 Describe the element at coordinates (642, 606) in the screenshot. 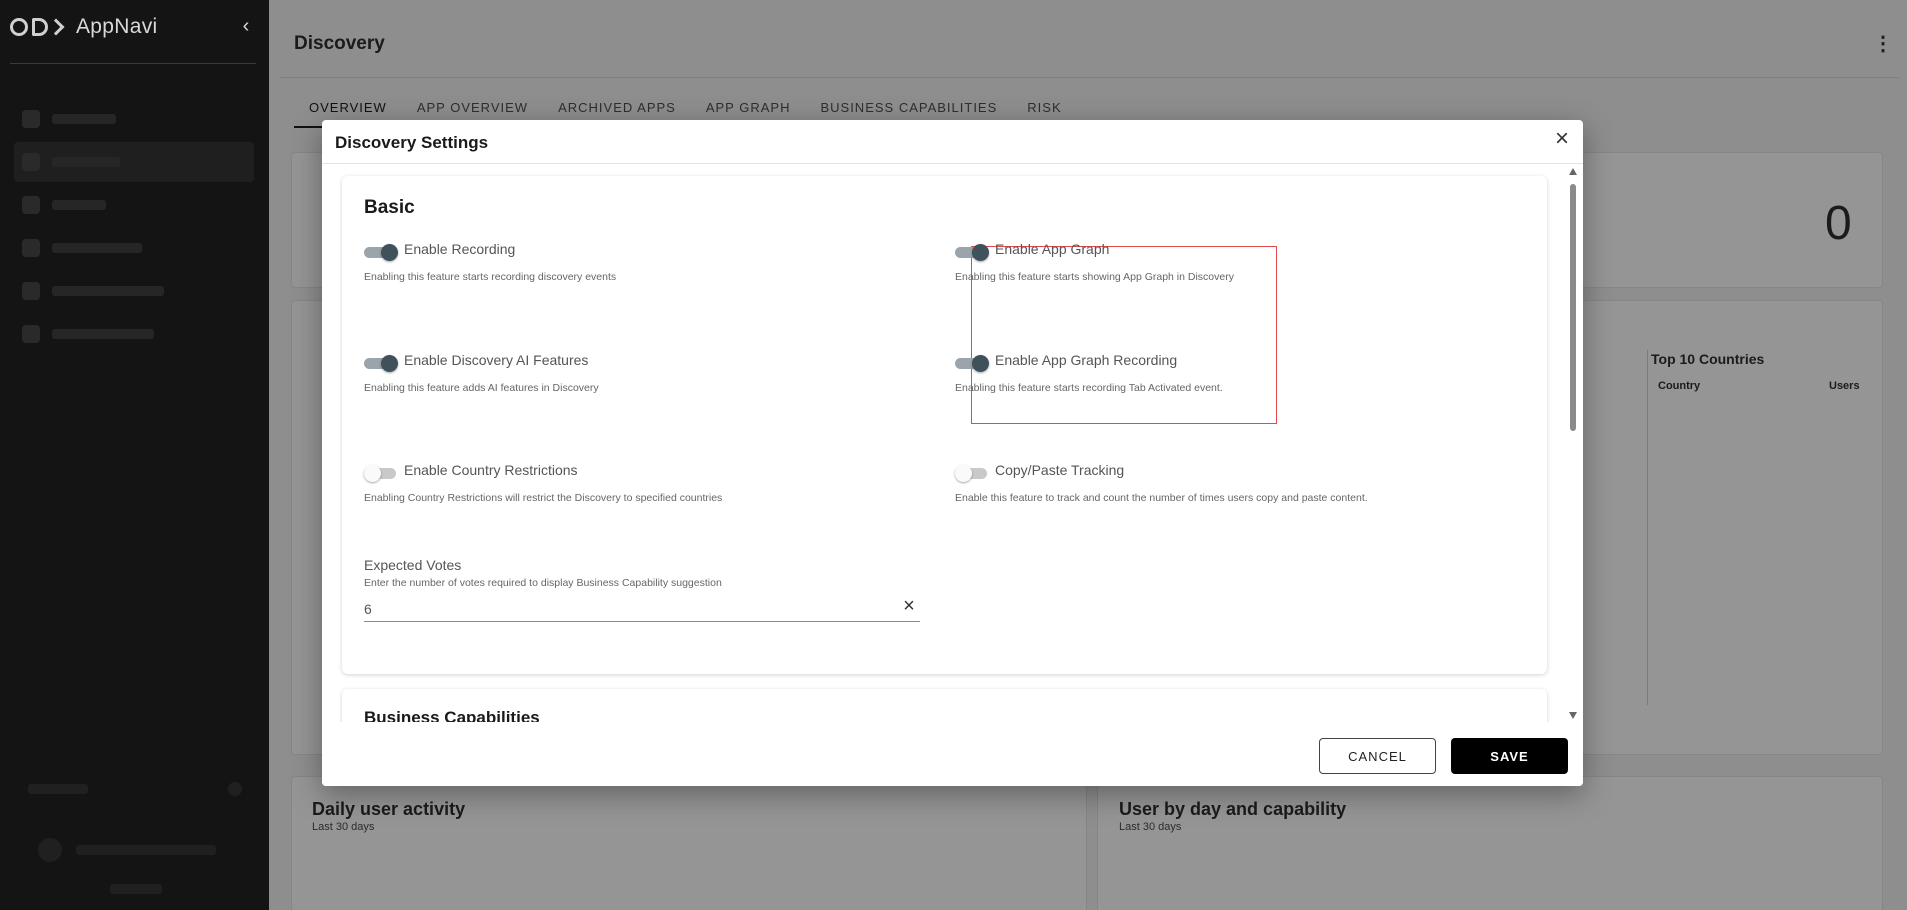

I see `expected-votes-input` at that location.